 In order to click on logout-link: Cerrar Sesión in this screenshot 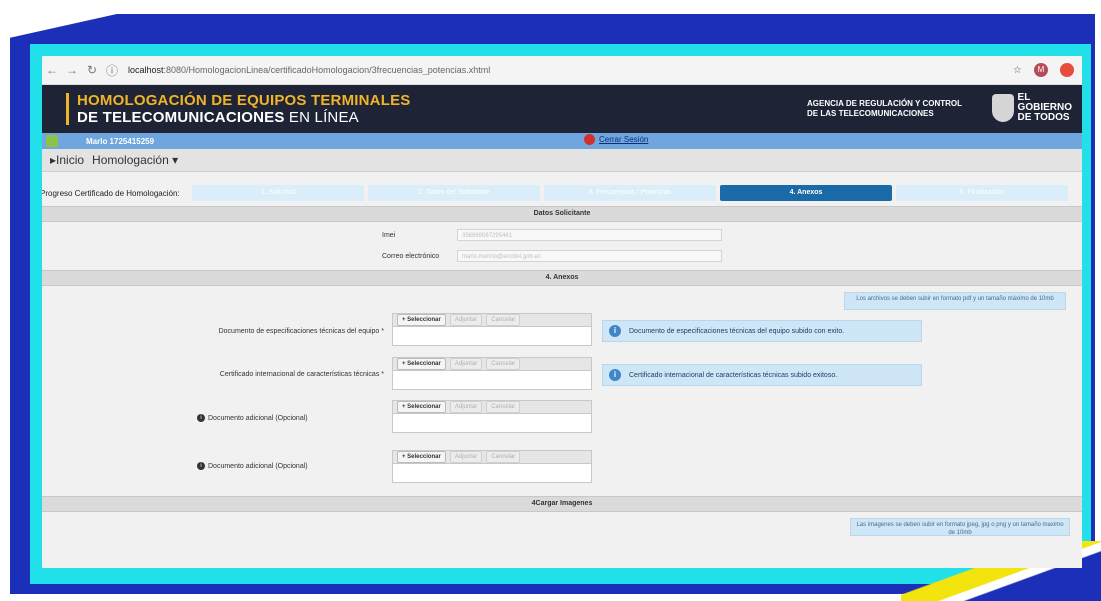, I will do `click(616, 139)`.